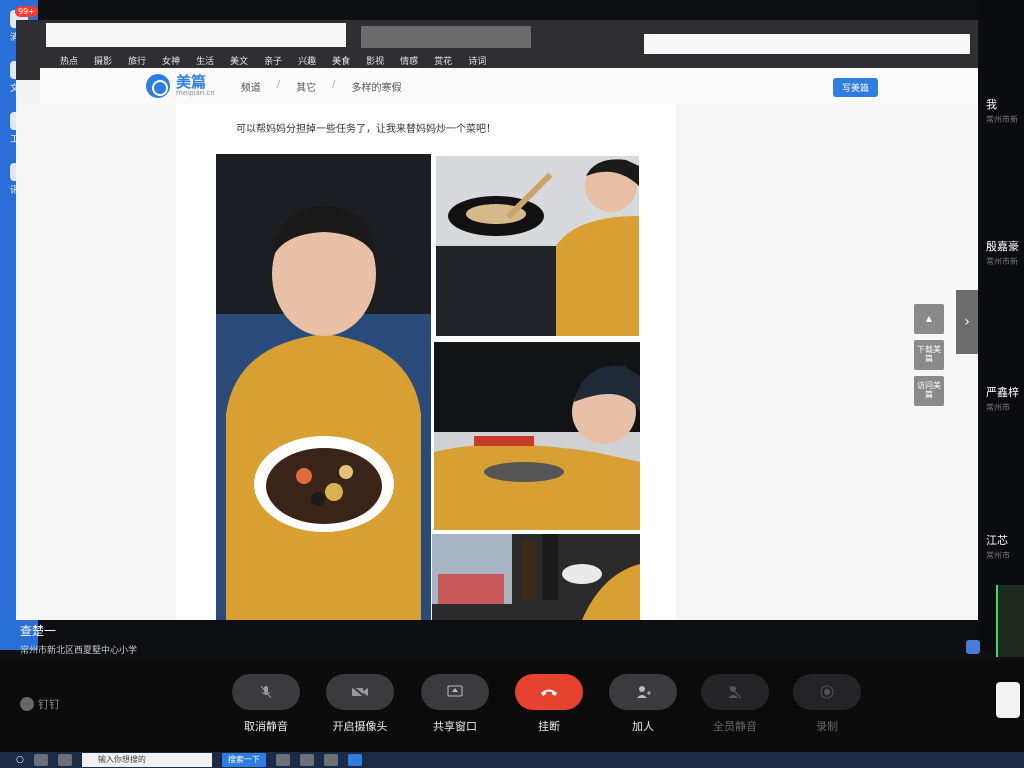 The width and height of the screenshot is (1024, 768). I want to click on task-view-icon, so click(40, 760).